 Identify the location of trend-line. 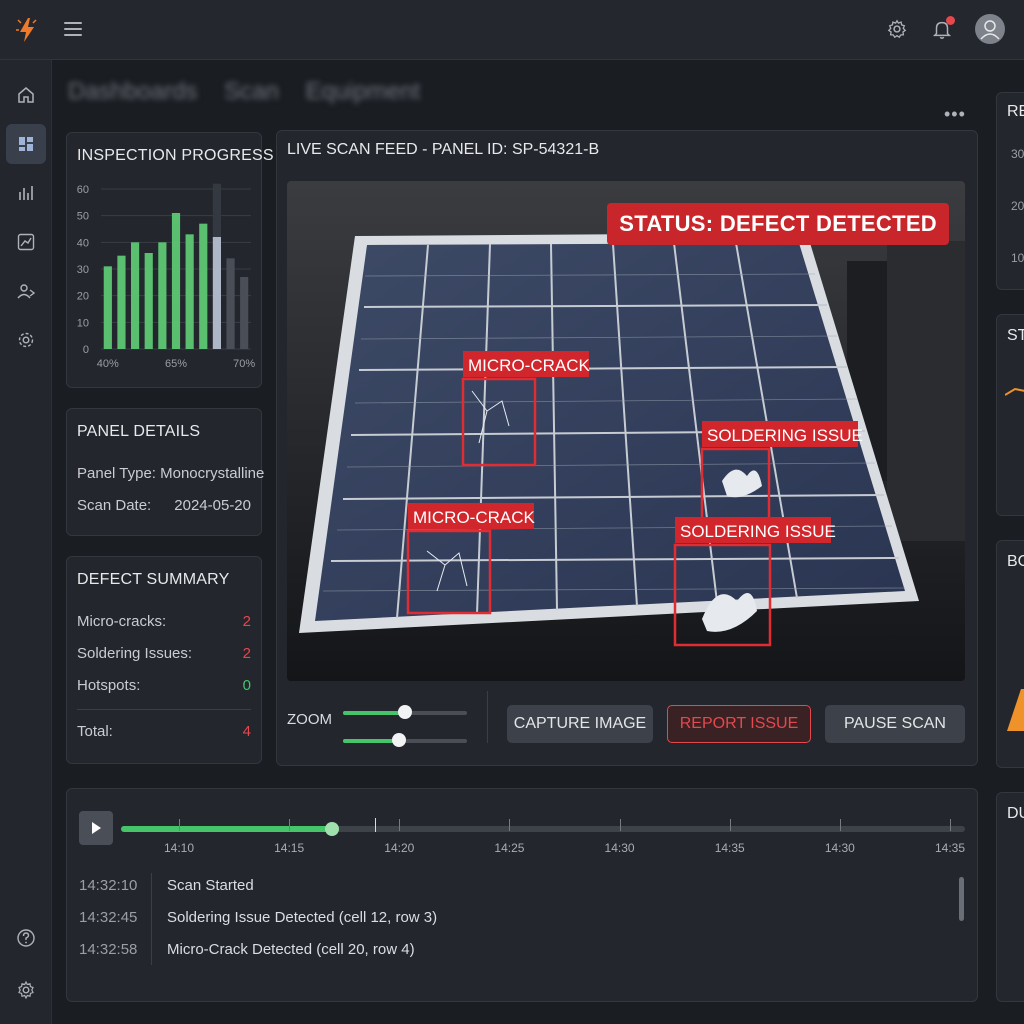
(1014, 391).